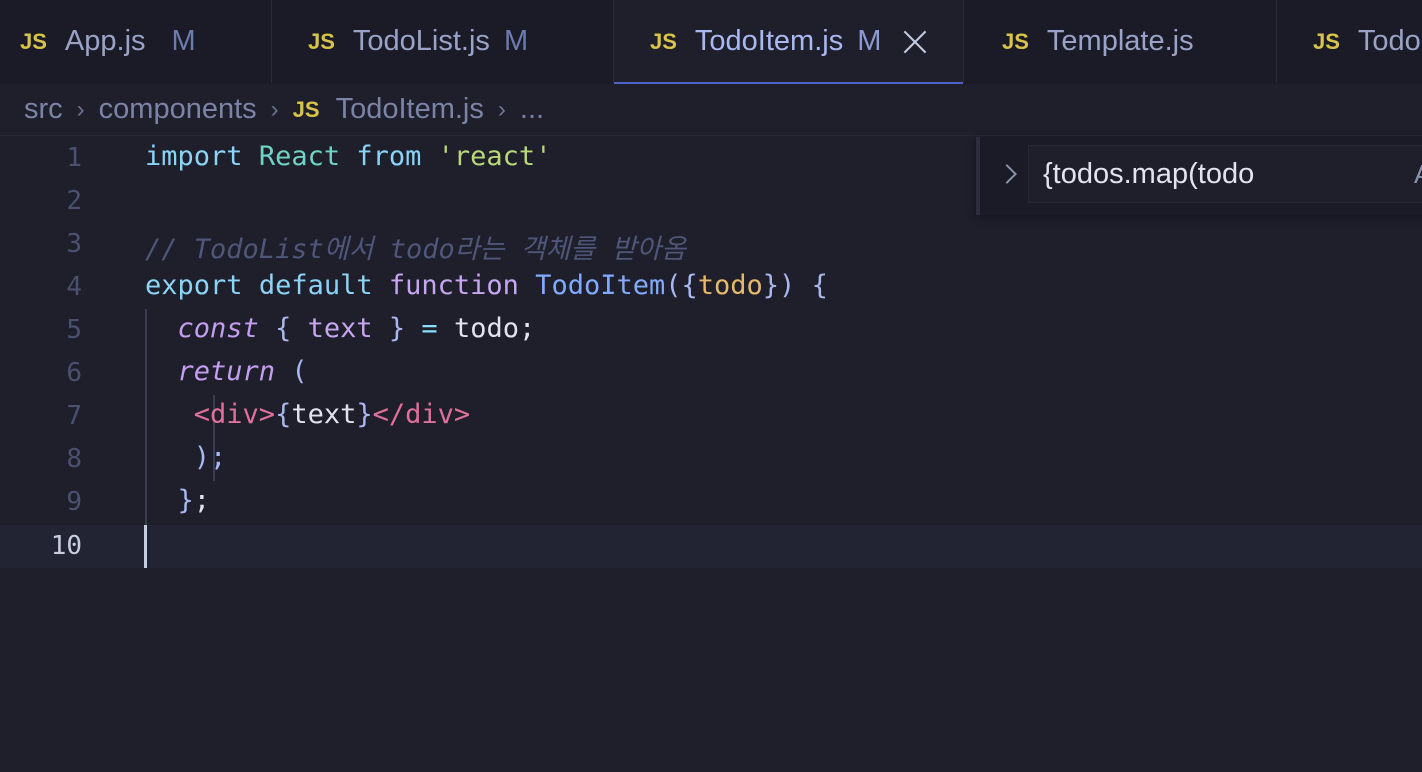 This screenshot has width=1422, height=772. I want to click on code-token: ({, so click(681, 285).